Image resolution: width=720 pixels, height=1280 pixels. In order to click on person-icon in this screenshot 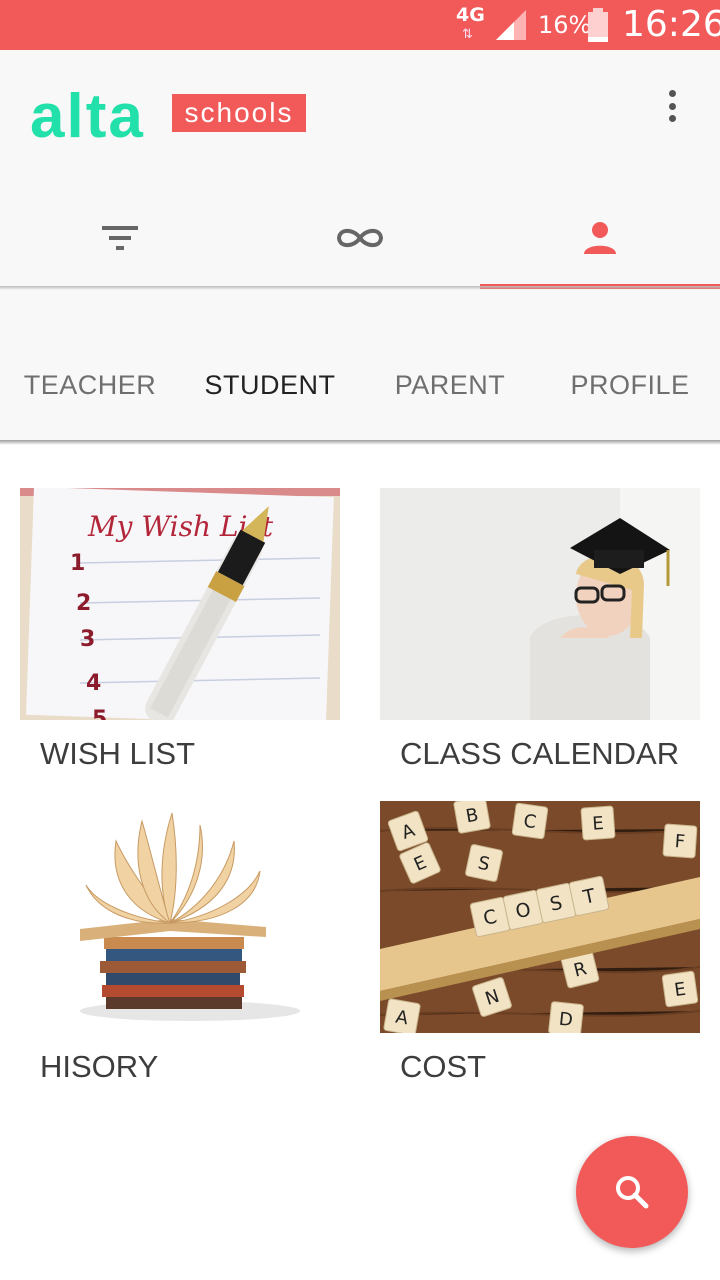, I will do `click(600, 238)`.